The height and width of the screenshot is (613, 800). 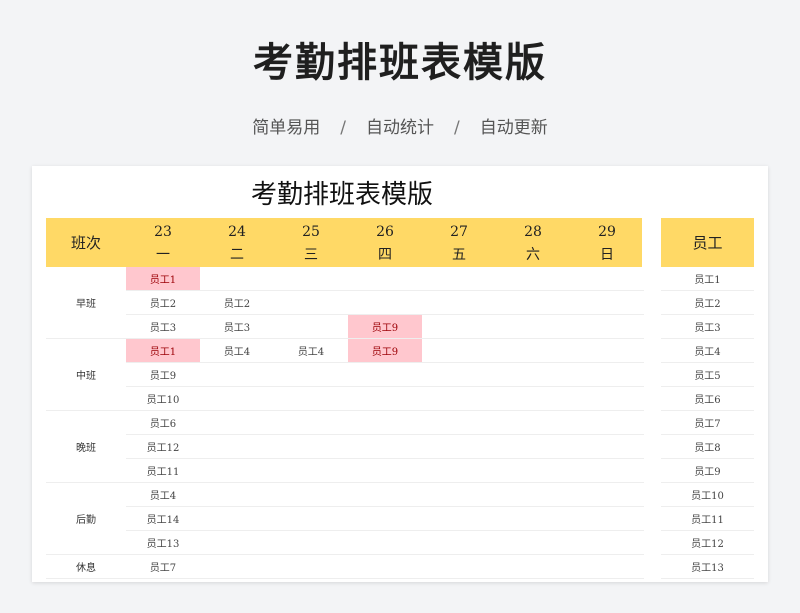 I want to click on schedule-cell: 员工6, so click(x=163, y=423).